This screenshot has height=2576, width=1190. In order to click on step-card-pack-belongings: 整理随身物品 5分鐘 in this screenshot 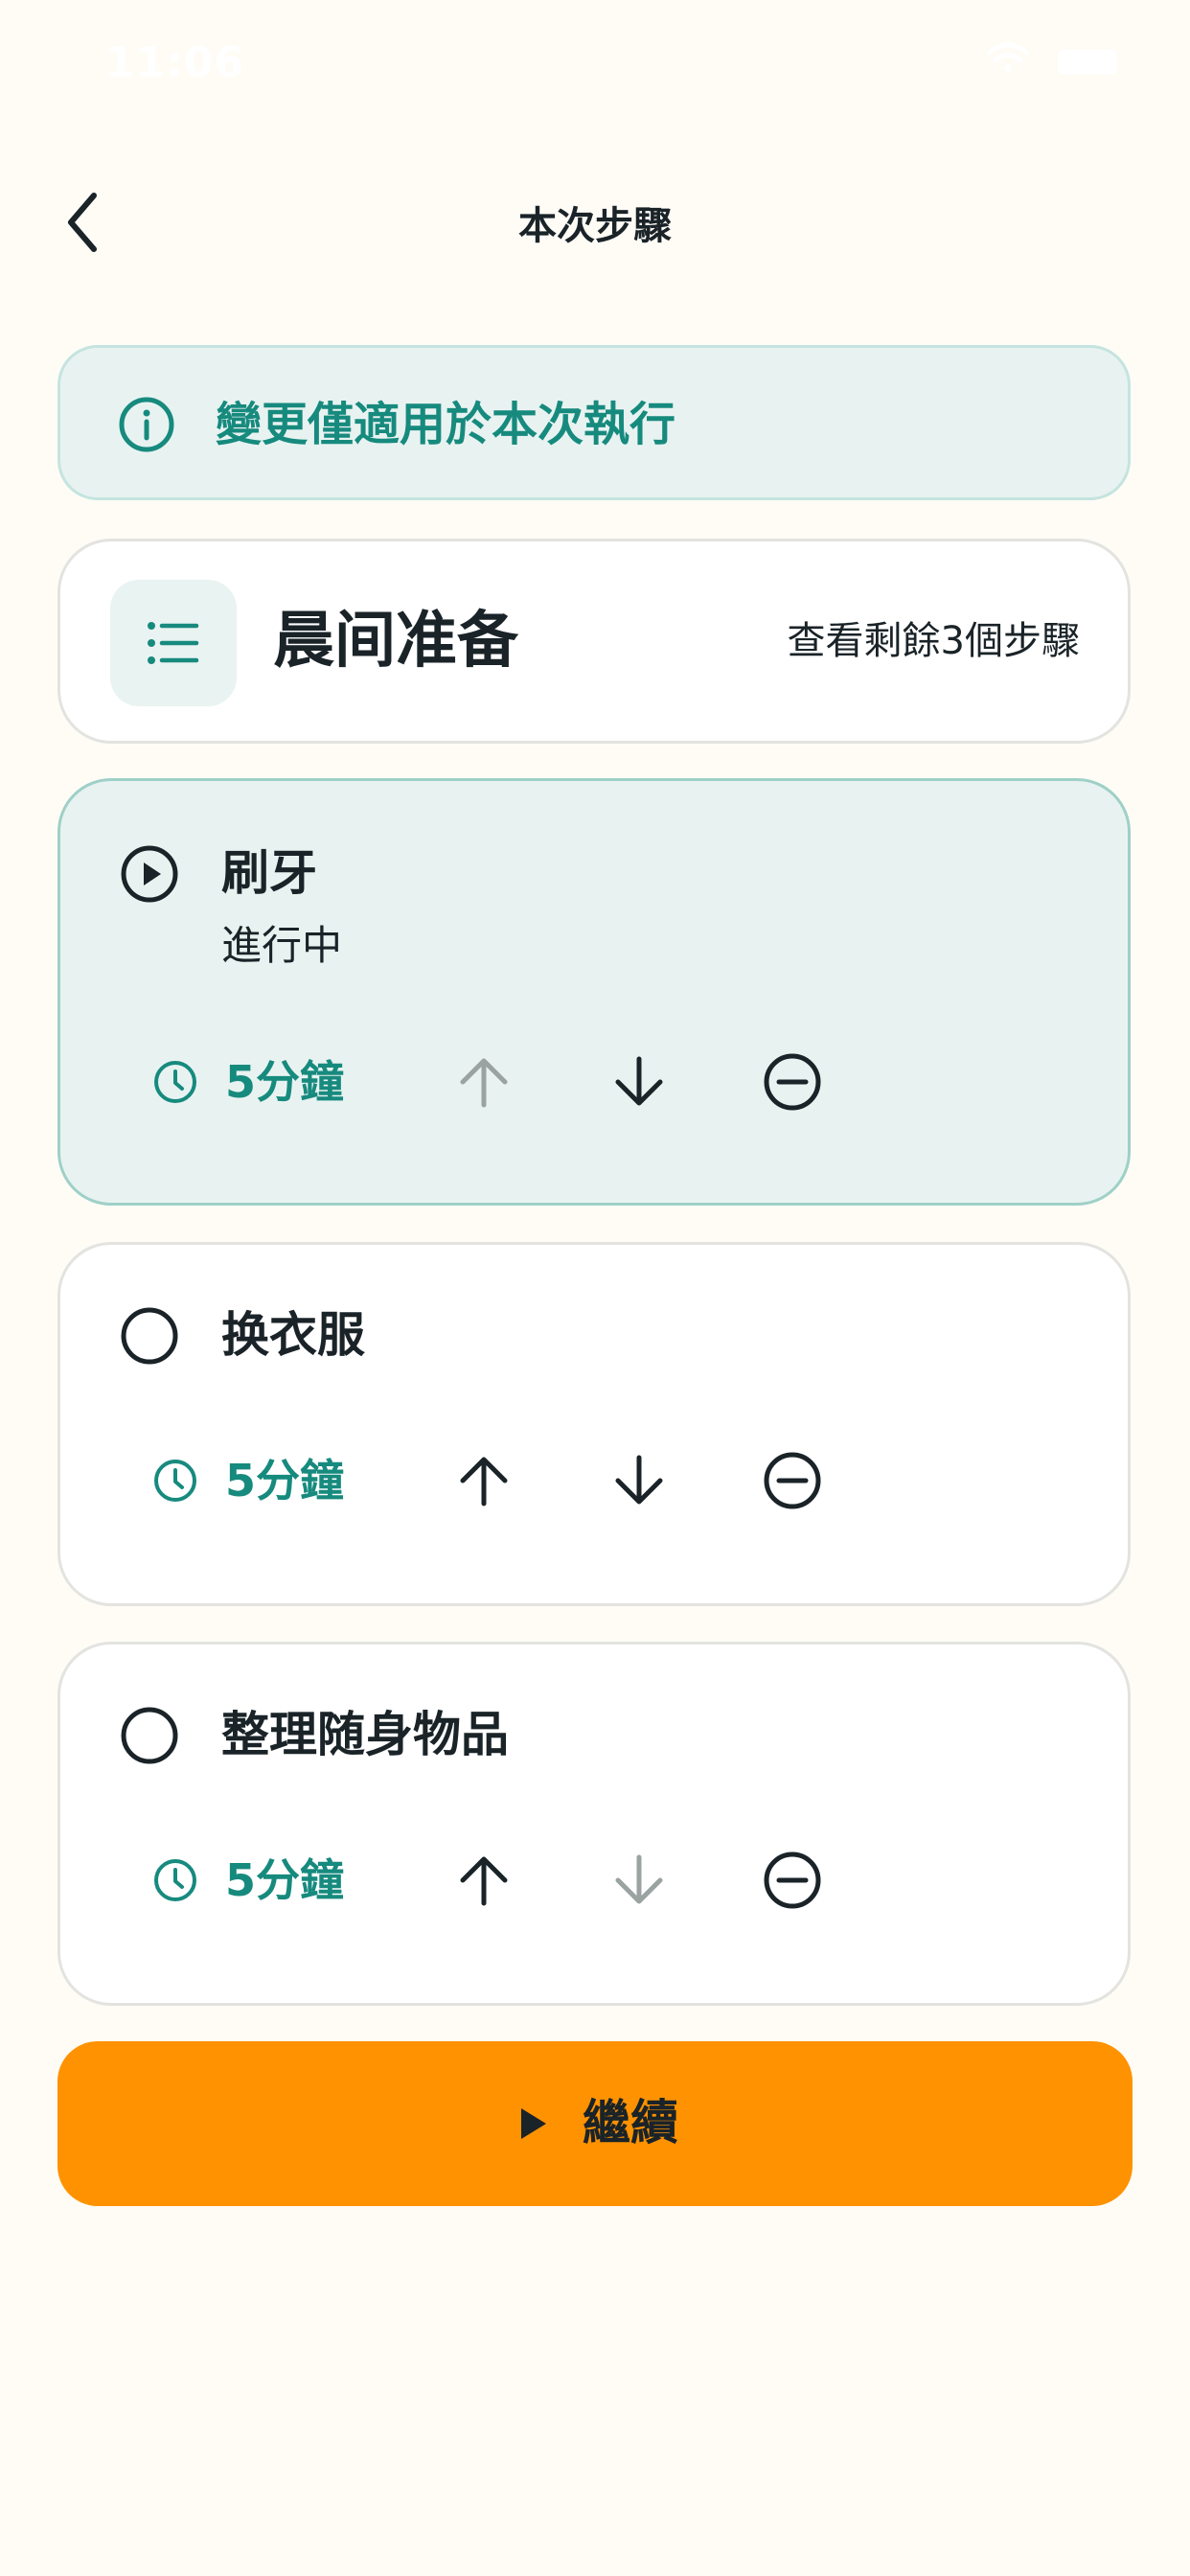, I will do `click(594, 1824)`.